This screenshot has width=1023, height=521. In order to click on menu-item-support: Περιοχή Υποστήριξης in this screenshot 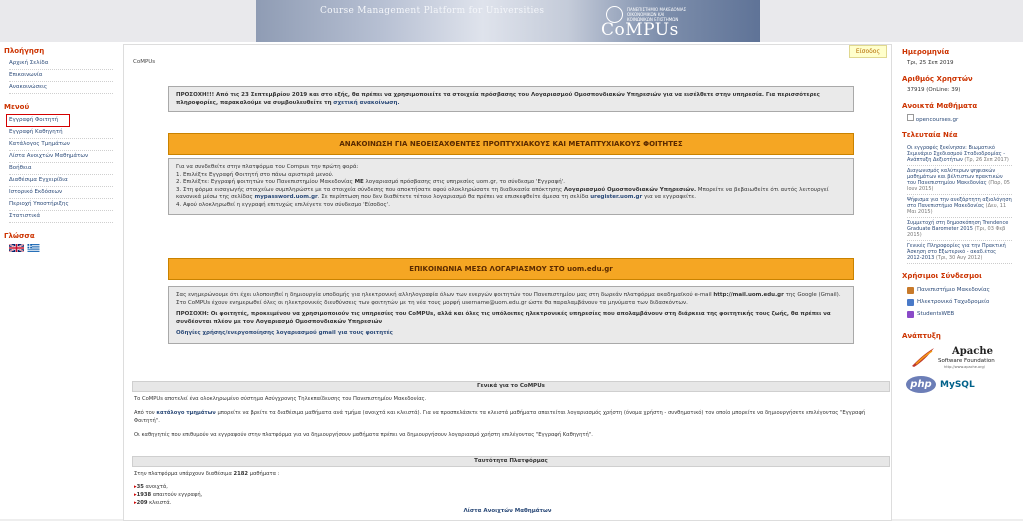, I will do `click(61, 205)`.